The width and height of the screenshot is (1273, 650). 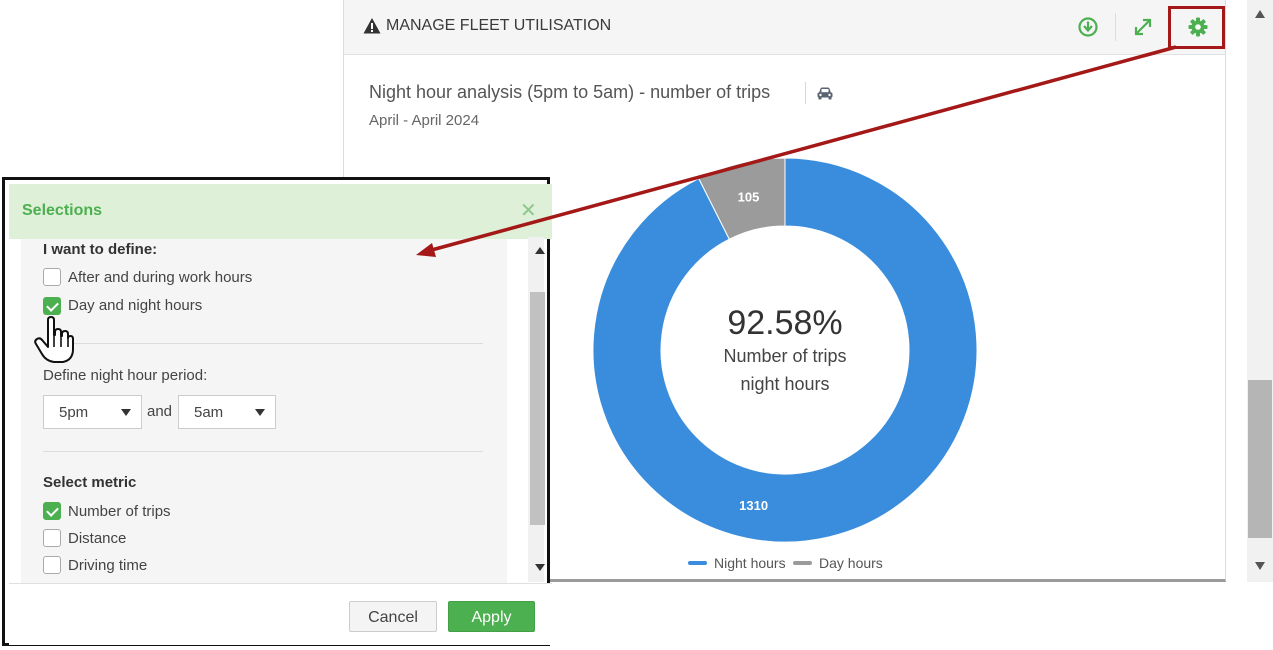 What do you see at coordinates (280, 211) in the screenshot?
I see `dialog-header: Selections ✕` at bounding box center [280, 211].